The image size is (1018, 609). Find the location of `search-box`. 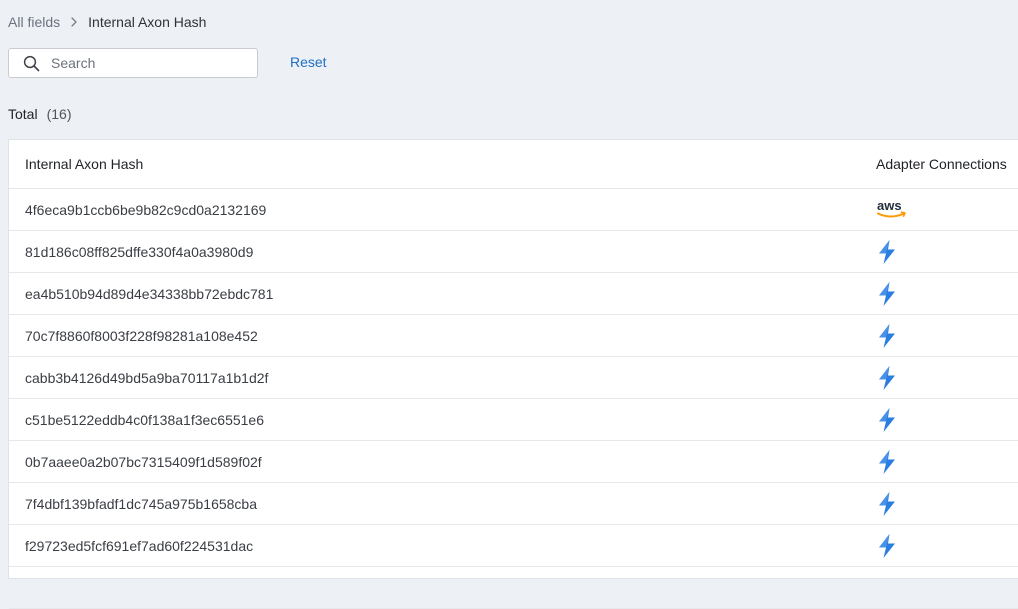

search-box is located at coordinates (133, 63).